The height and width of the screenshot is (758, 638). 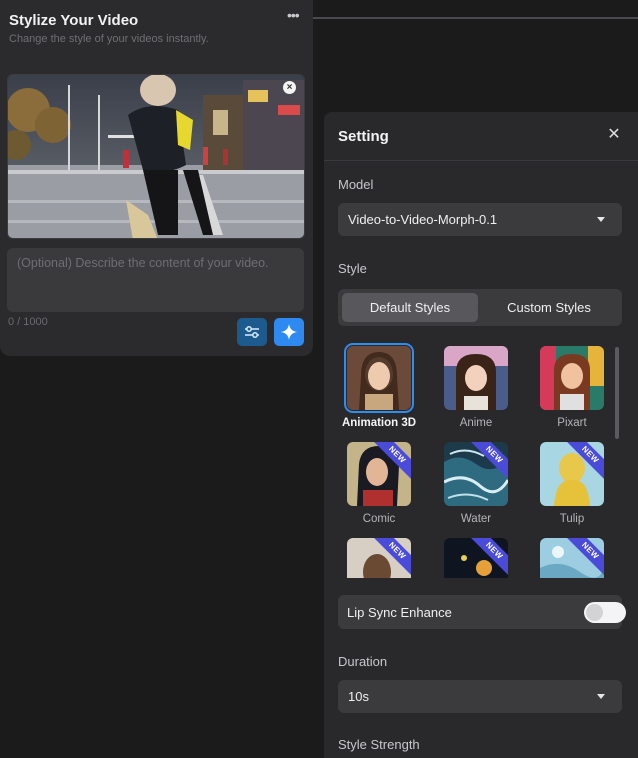 I want to click on lip-sync-toggle, so click(x=605, y=612).